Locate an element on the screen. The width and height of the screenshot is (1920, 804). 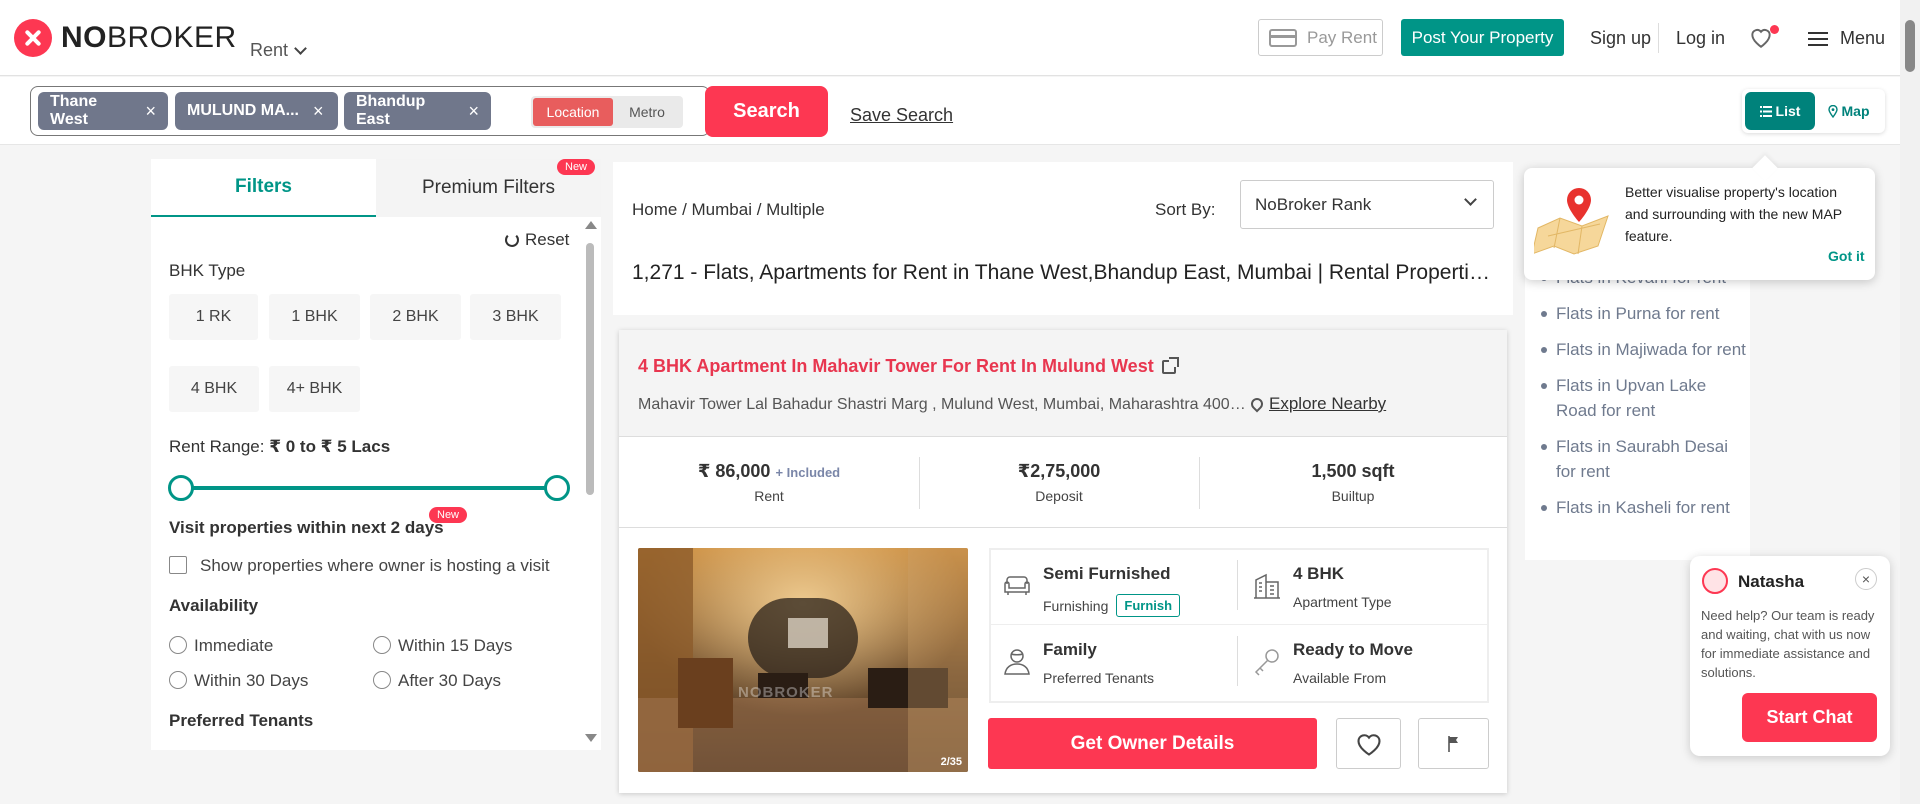
visit-heading: Visit properties within next 2 days is located at coordinates (306, 527).